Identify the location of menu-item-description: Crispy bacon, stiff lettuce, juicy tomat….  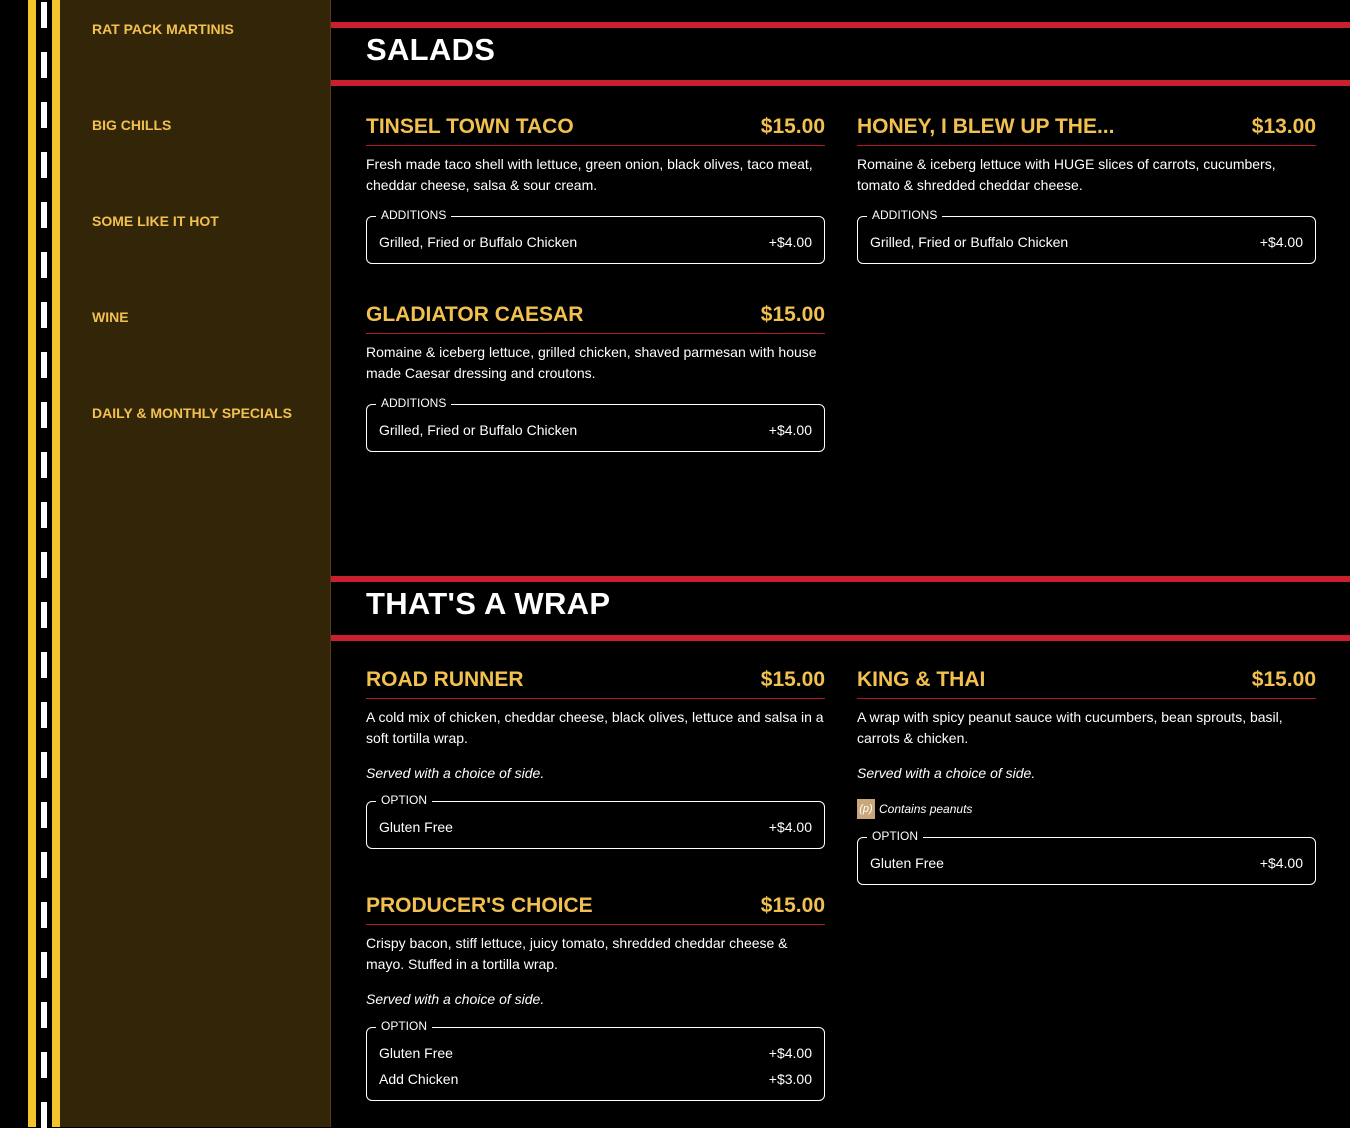
(577, 953).